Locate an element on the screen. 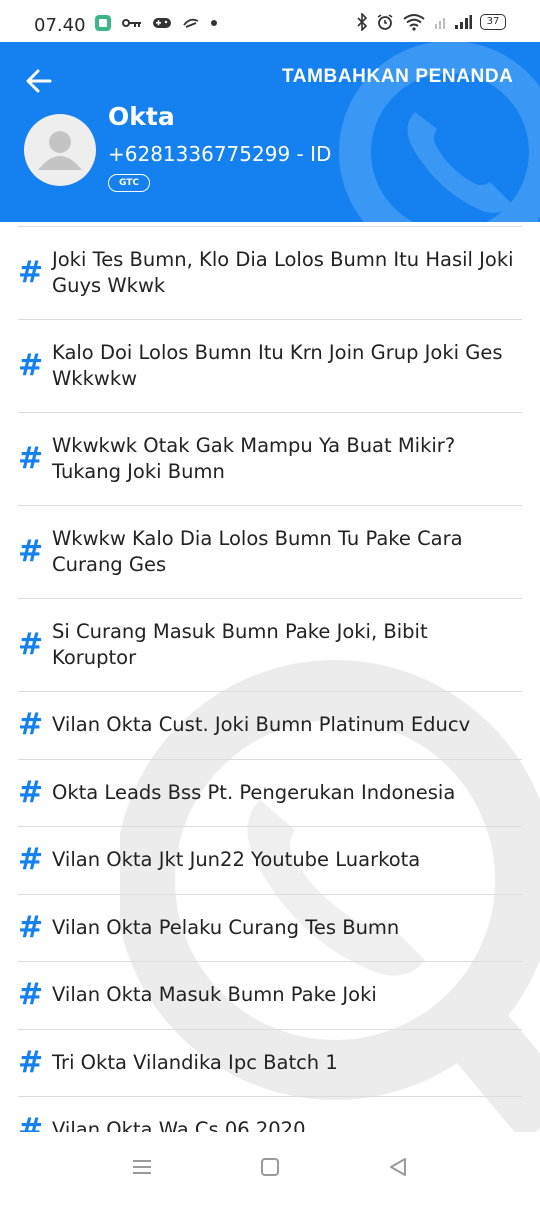 This screenshot has height=1210, width=540. back-arrow-icon is located at coordinates (39, 81).